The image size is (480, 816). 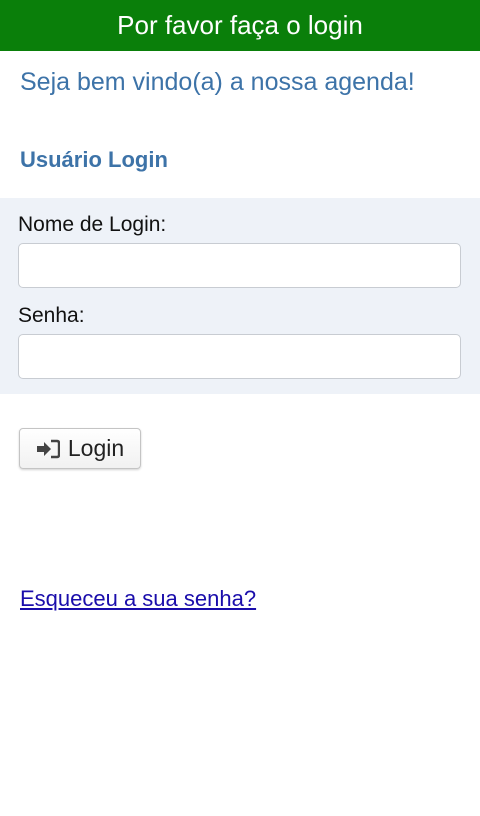 I want to click on login-button: Login, so click(x=80, y=448).